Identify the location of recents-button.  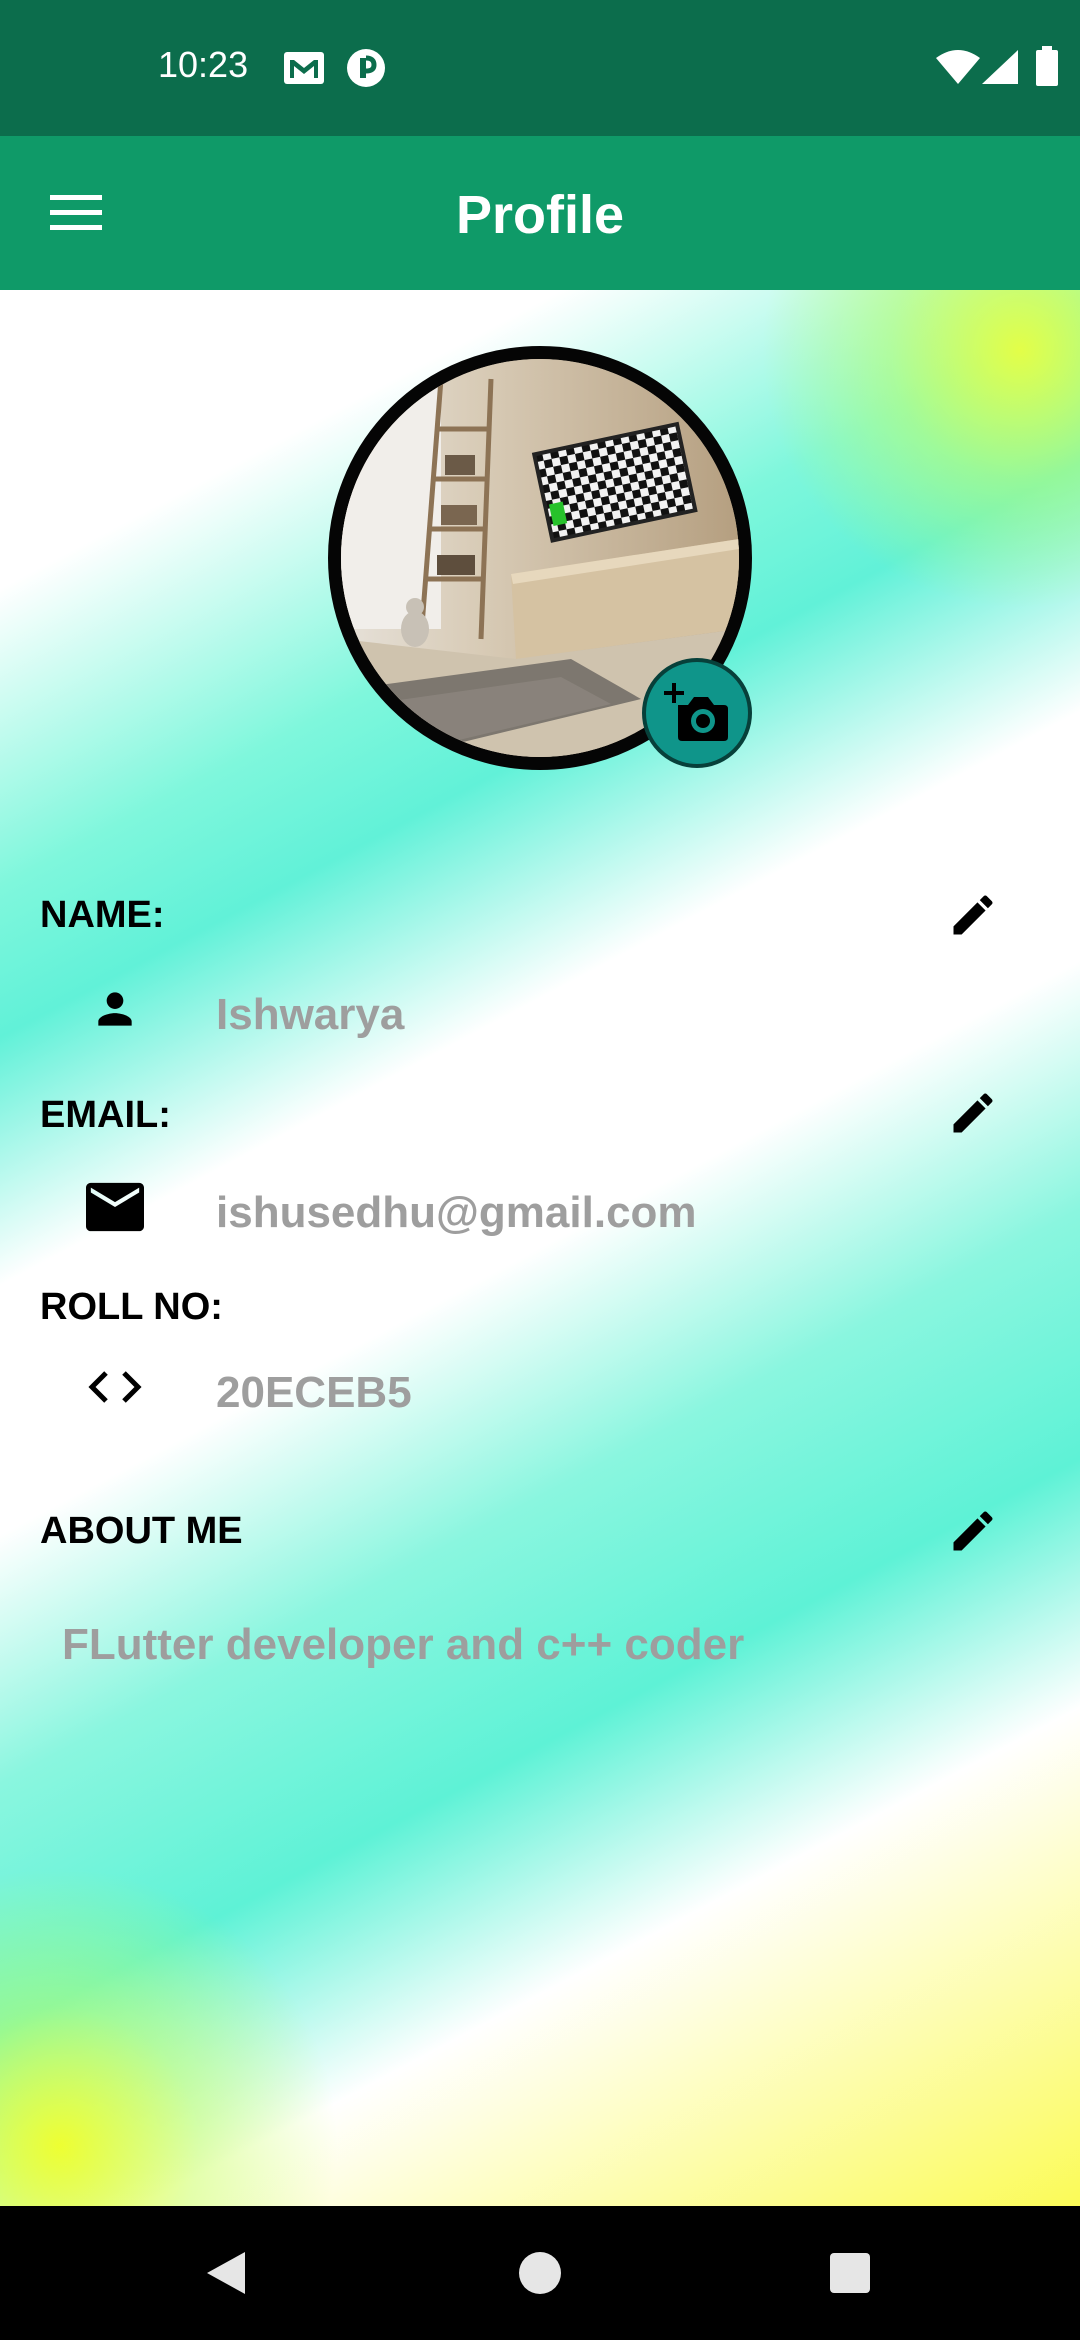
(850, 2273).